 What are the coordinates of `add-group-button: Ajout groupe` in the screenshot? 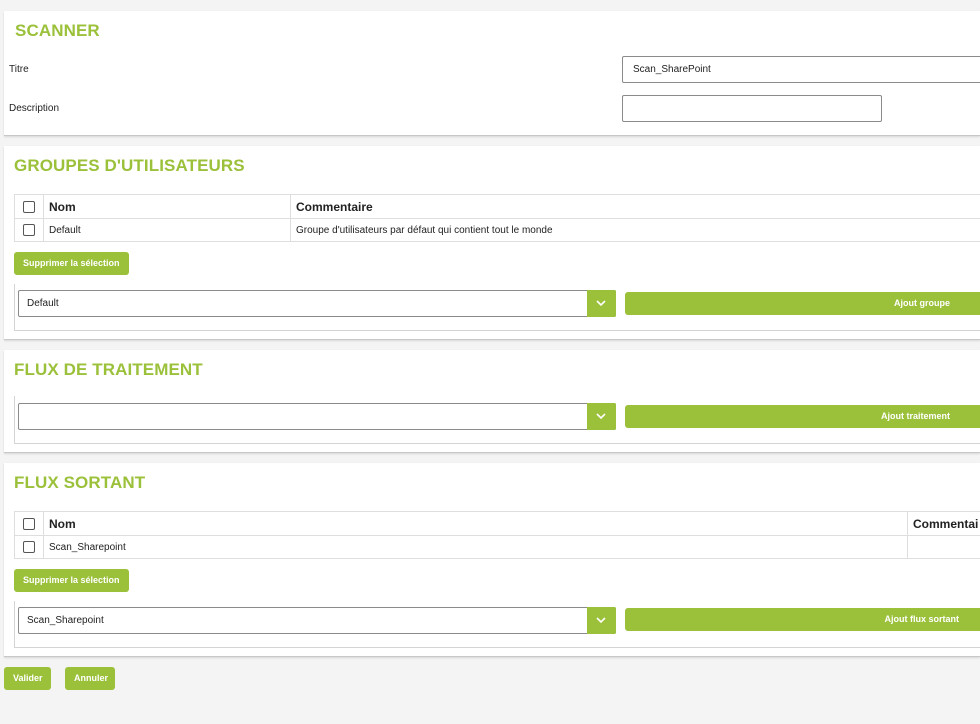 It's located at (802, 303).